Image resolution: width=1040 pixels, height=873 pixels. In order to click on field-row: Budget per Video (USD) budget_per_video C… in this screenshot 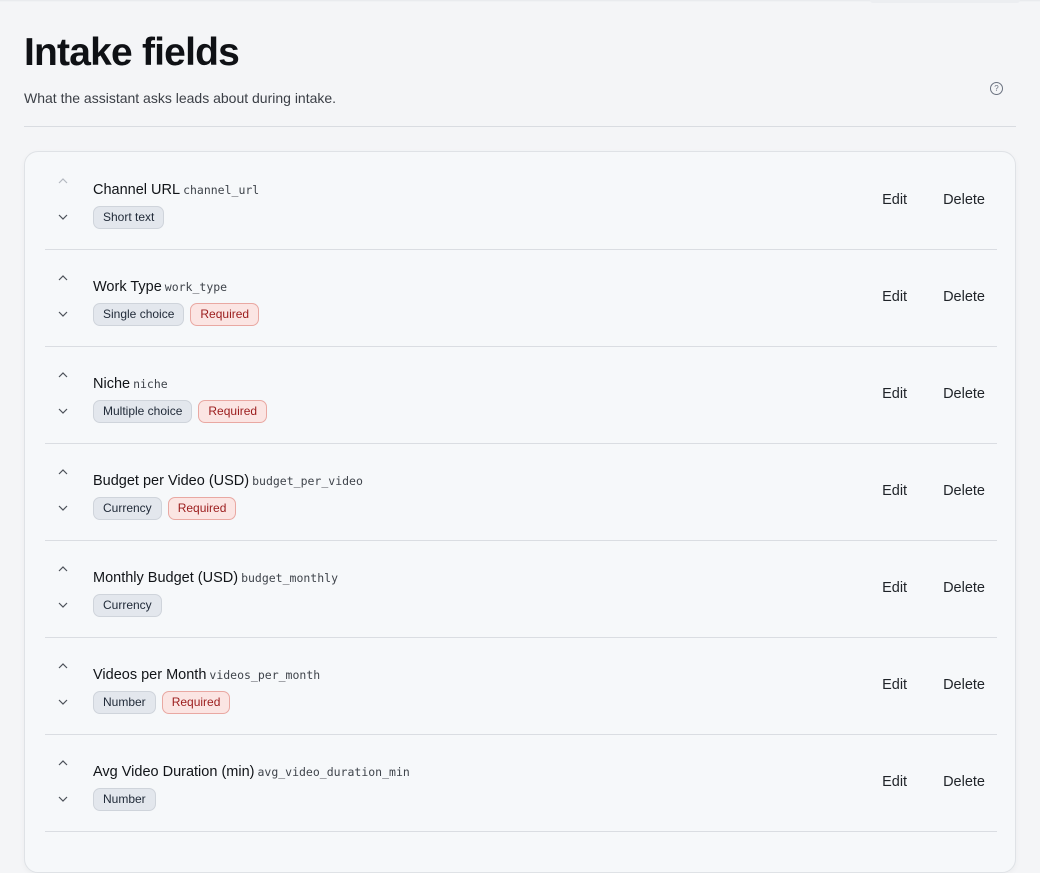, I will do `click(521, 492)`.